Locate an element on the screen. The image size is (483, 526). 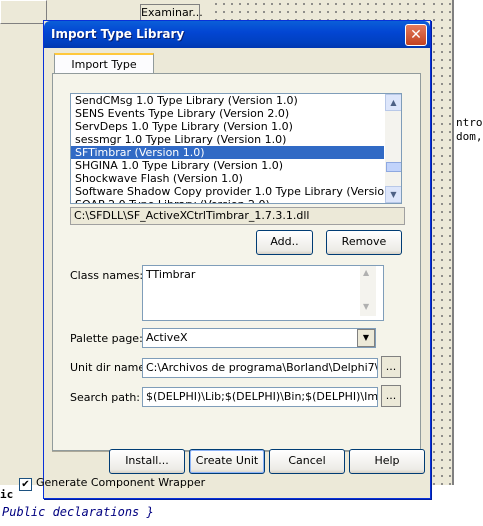
list-item: SFTimbrar (Version 1.0) is located at coordinates (227, 152).